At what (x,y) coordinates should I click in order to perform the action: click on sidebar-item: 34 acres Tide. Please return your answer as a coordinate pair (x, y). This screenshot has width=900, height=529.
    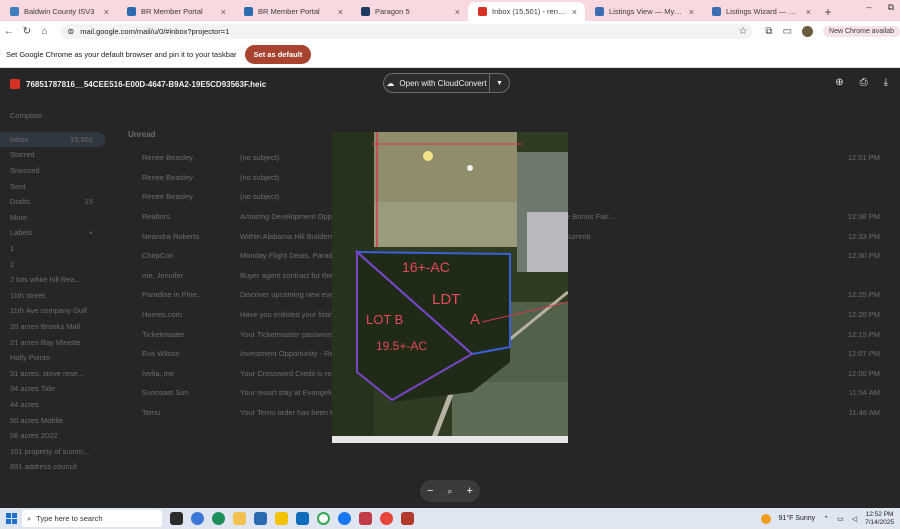
    Looking at the image, I should click on (52, 389).